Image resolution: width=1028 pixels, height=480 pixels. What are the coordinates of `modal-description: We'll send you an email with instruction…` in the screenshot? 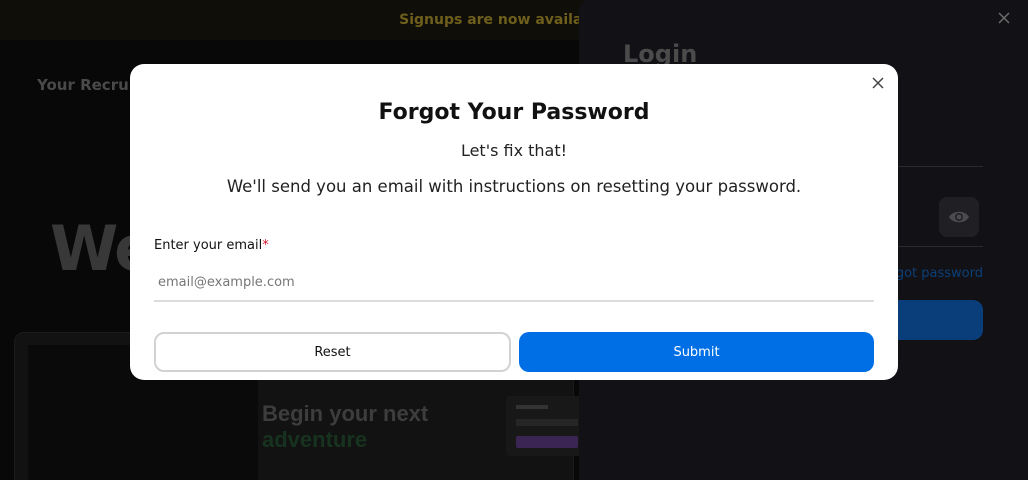 It's located at (514, 186).